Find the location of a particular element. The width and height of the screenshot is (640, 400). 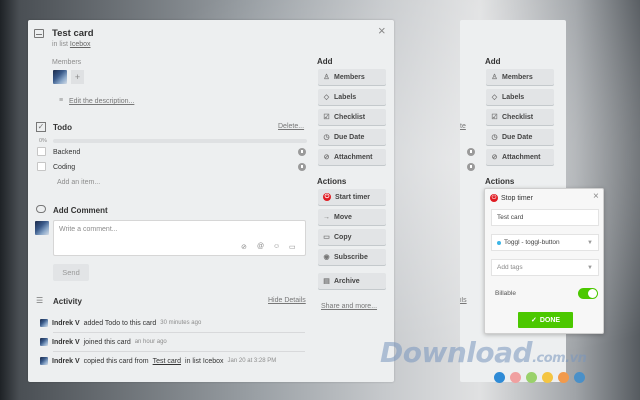

watermark-suffix: .com.vn is located at coordinates (559, 358).